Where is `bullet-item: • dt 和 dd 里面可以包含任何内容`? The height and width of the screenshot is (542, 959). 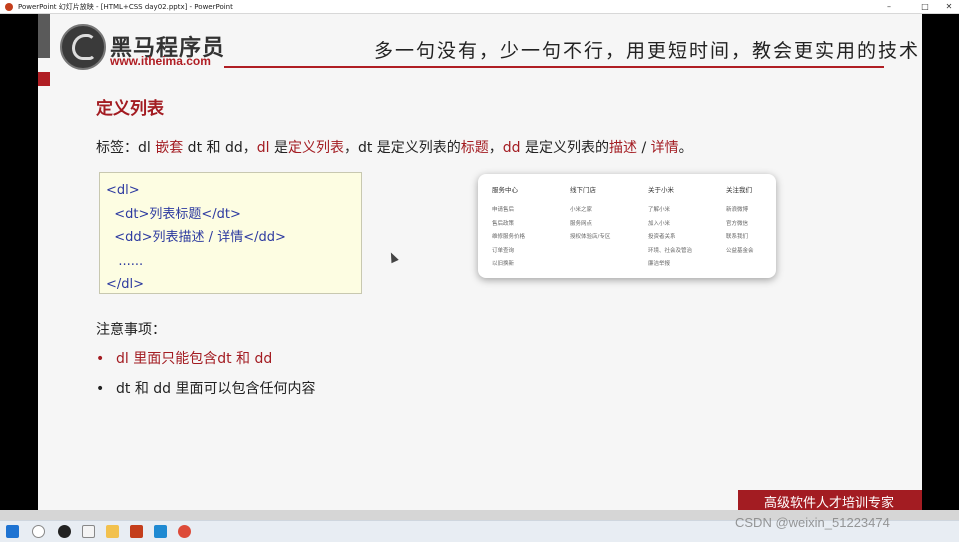 bullet-item: • dt 和 dd 里面可以包含任何内容 is located at coordinates (206, 388).